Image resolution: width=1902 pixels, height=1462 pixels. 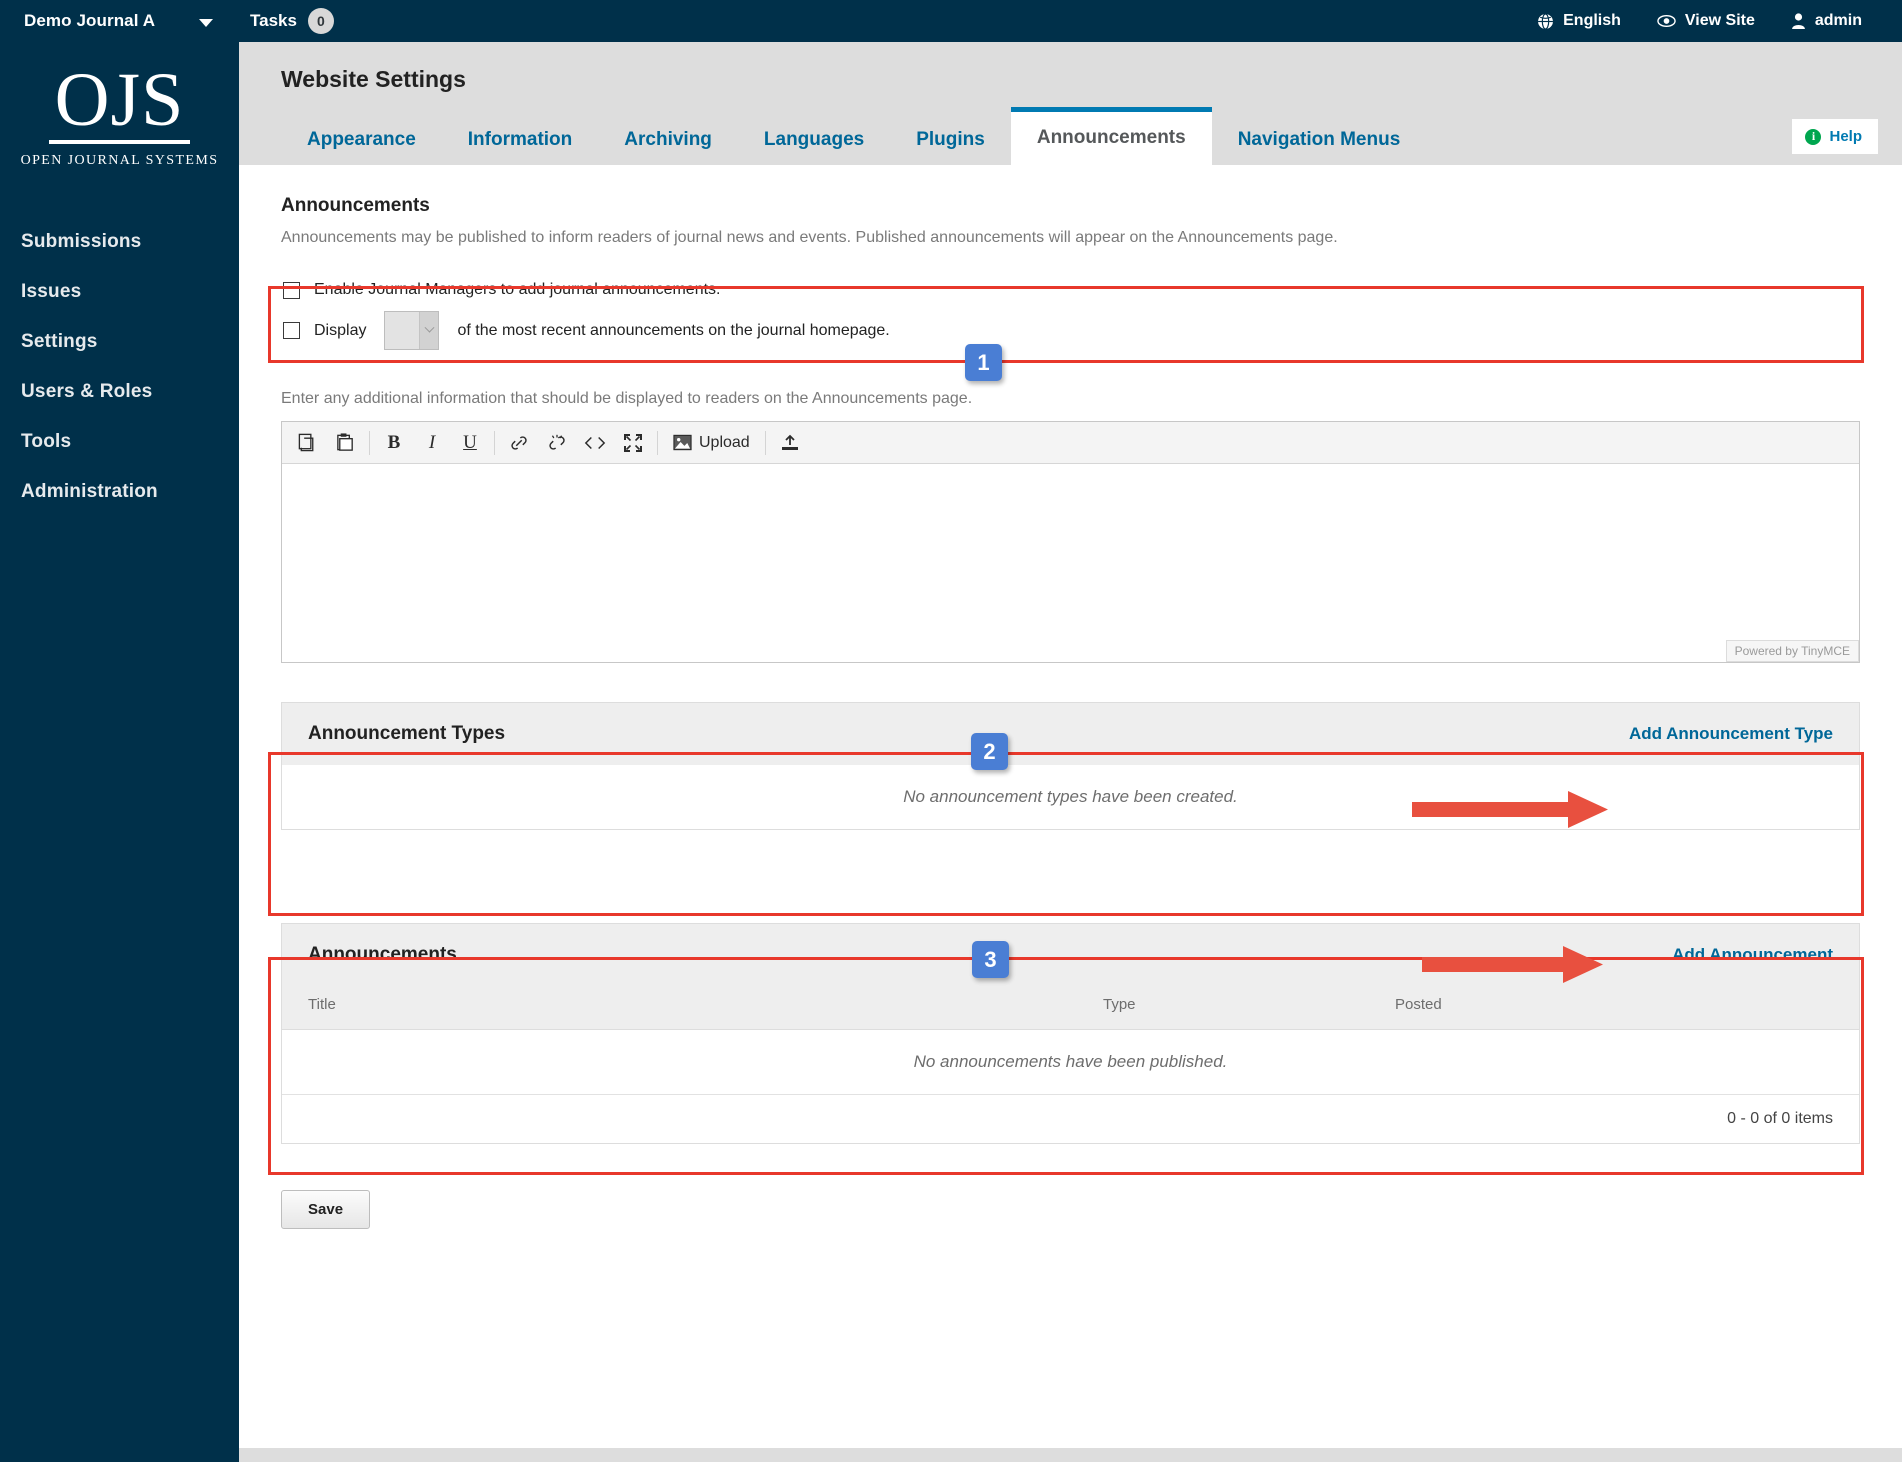 What do you see at coordinates (950, 140) in the screenshot?
I see `tab-plugins: Plugins` at bounding box center [950, 140].